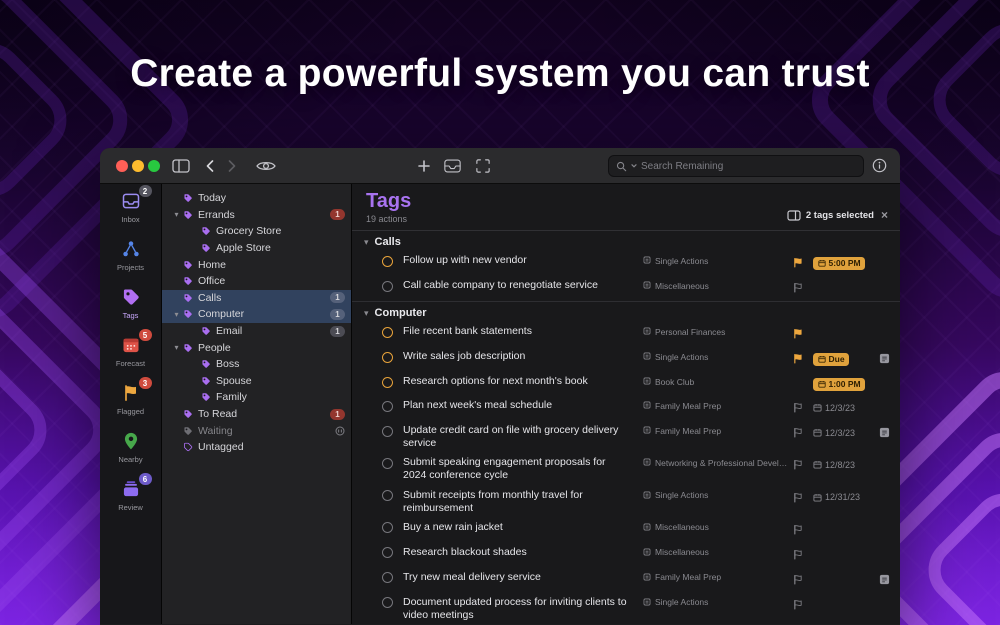  Describe the element at coordinates (130, 448) in the screenshot. I see `rail-item-nearby: Nearby` at that location.